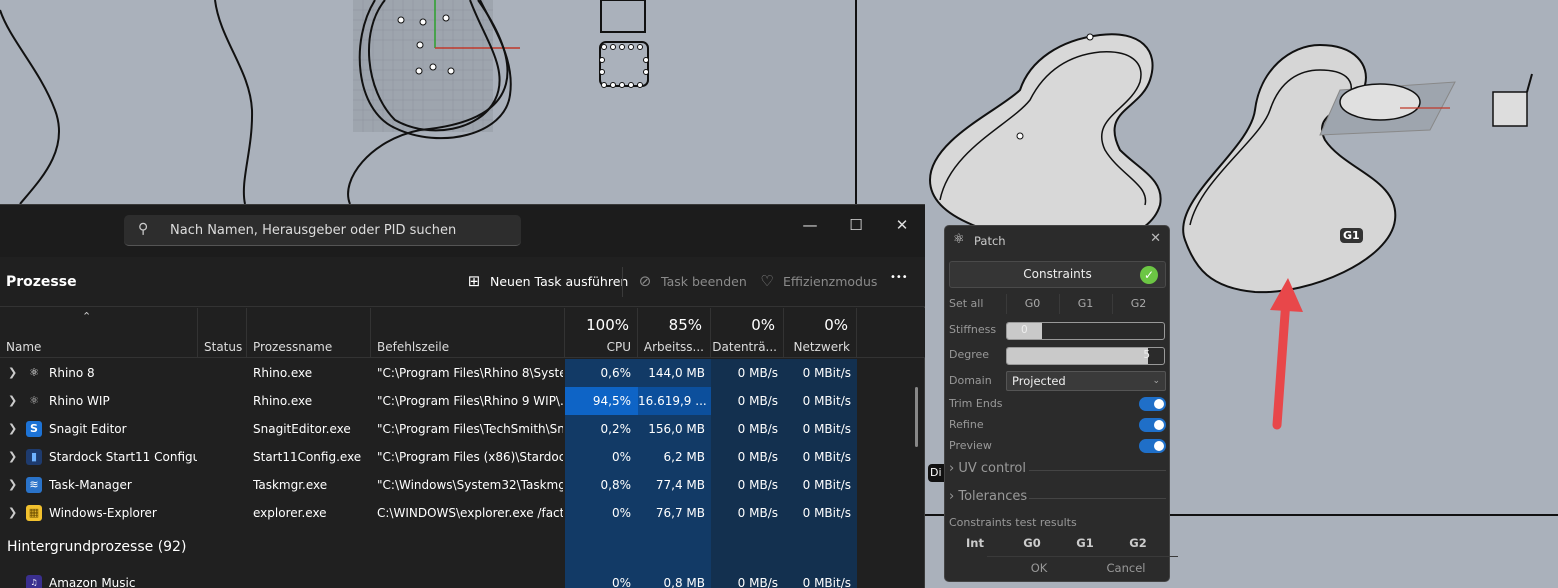 The height and width of the screenshot is (588, 1558). I want to click on process-memory: 77,4 MB, so click(680, 485).